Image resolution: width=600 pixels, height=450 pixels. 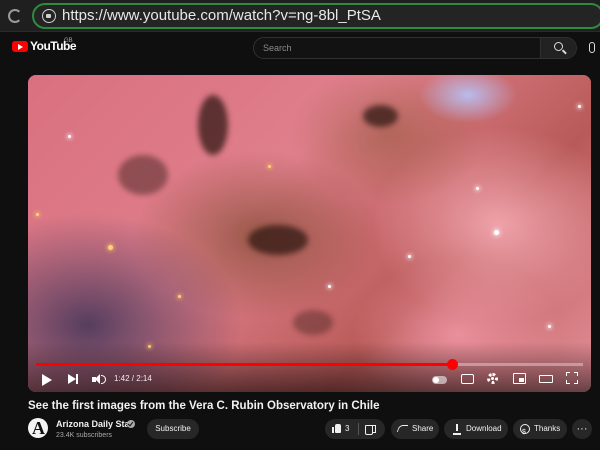 I want to click on masthead: YouTube GB, so click(x=300, y=47).